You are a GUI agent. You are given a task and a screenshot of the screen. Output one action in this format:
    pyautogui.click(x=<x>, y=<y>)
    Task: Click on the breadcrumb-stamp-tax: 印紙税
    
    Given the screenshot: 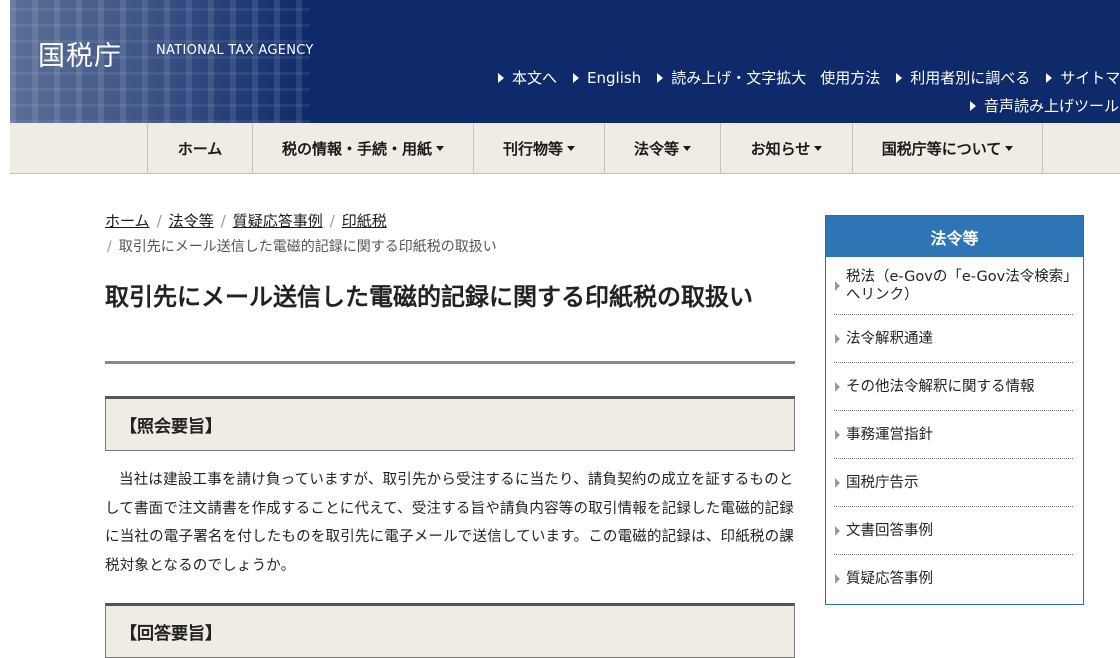 What is the action you would take?
    pyautogui.click(x=364, y=221)
    